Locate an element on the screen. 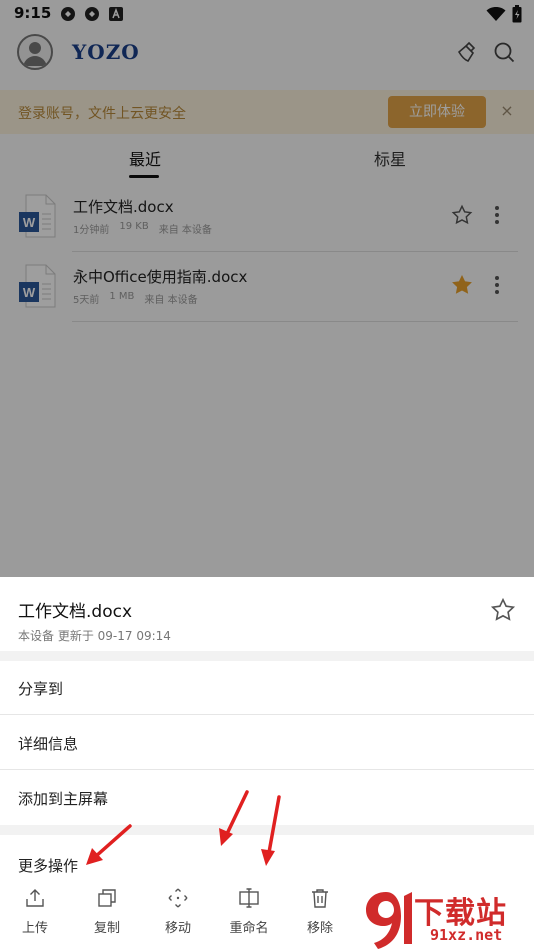  remove-button: 移除 is located at coordinates (320, 913).